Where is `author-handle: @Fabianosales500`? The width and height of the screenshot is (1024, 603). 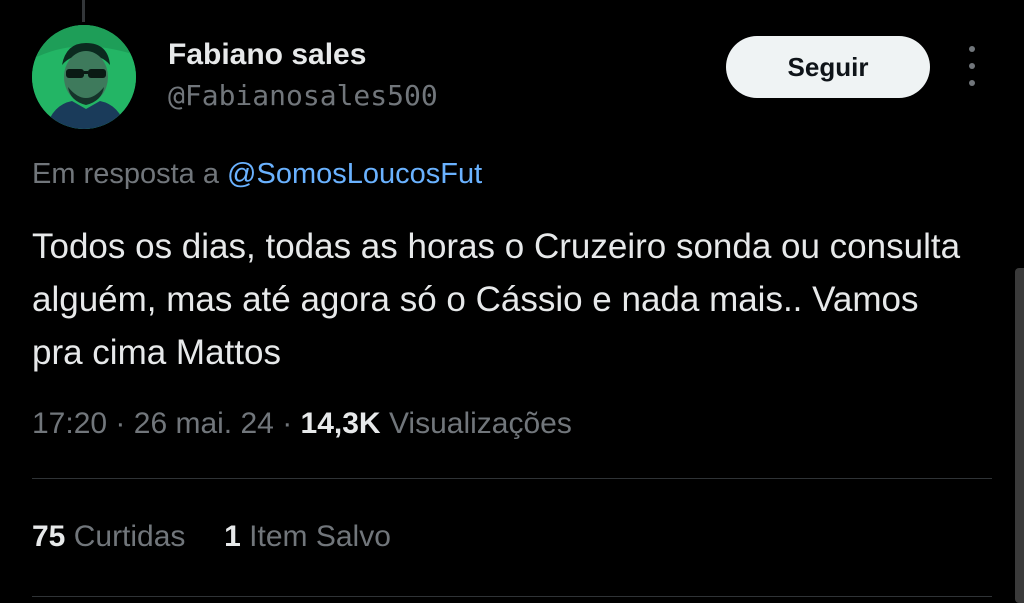 author-handle: @Fabianosales500 is located at coordinates (303, 95).